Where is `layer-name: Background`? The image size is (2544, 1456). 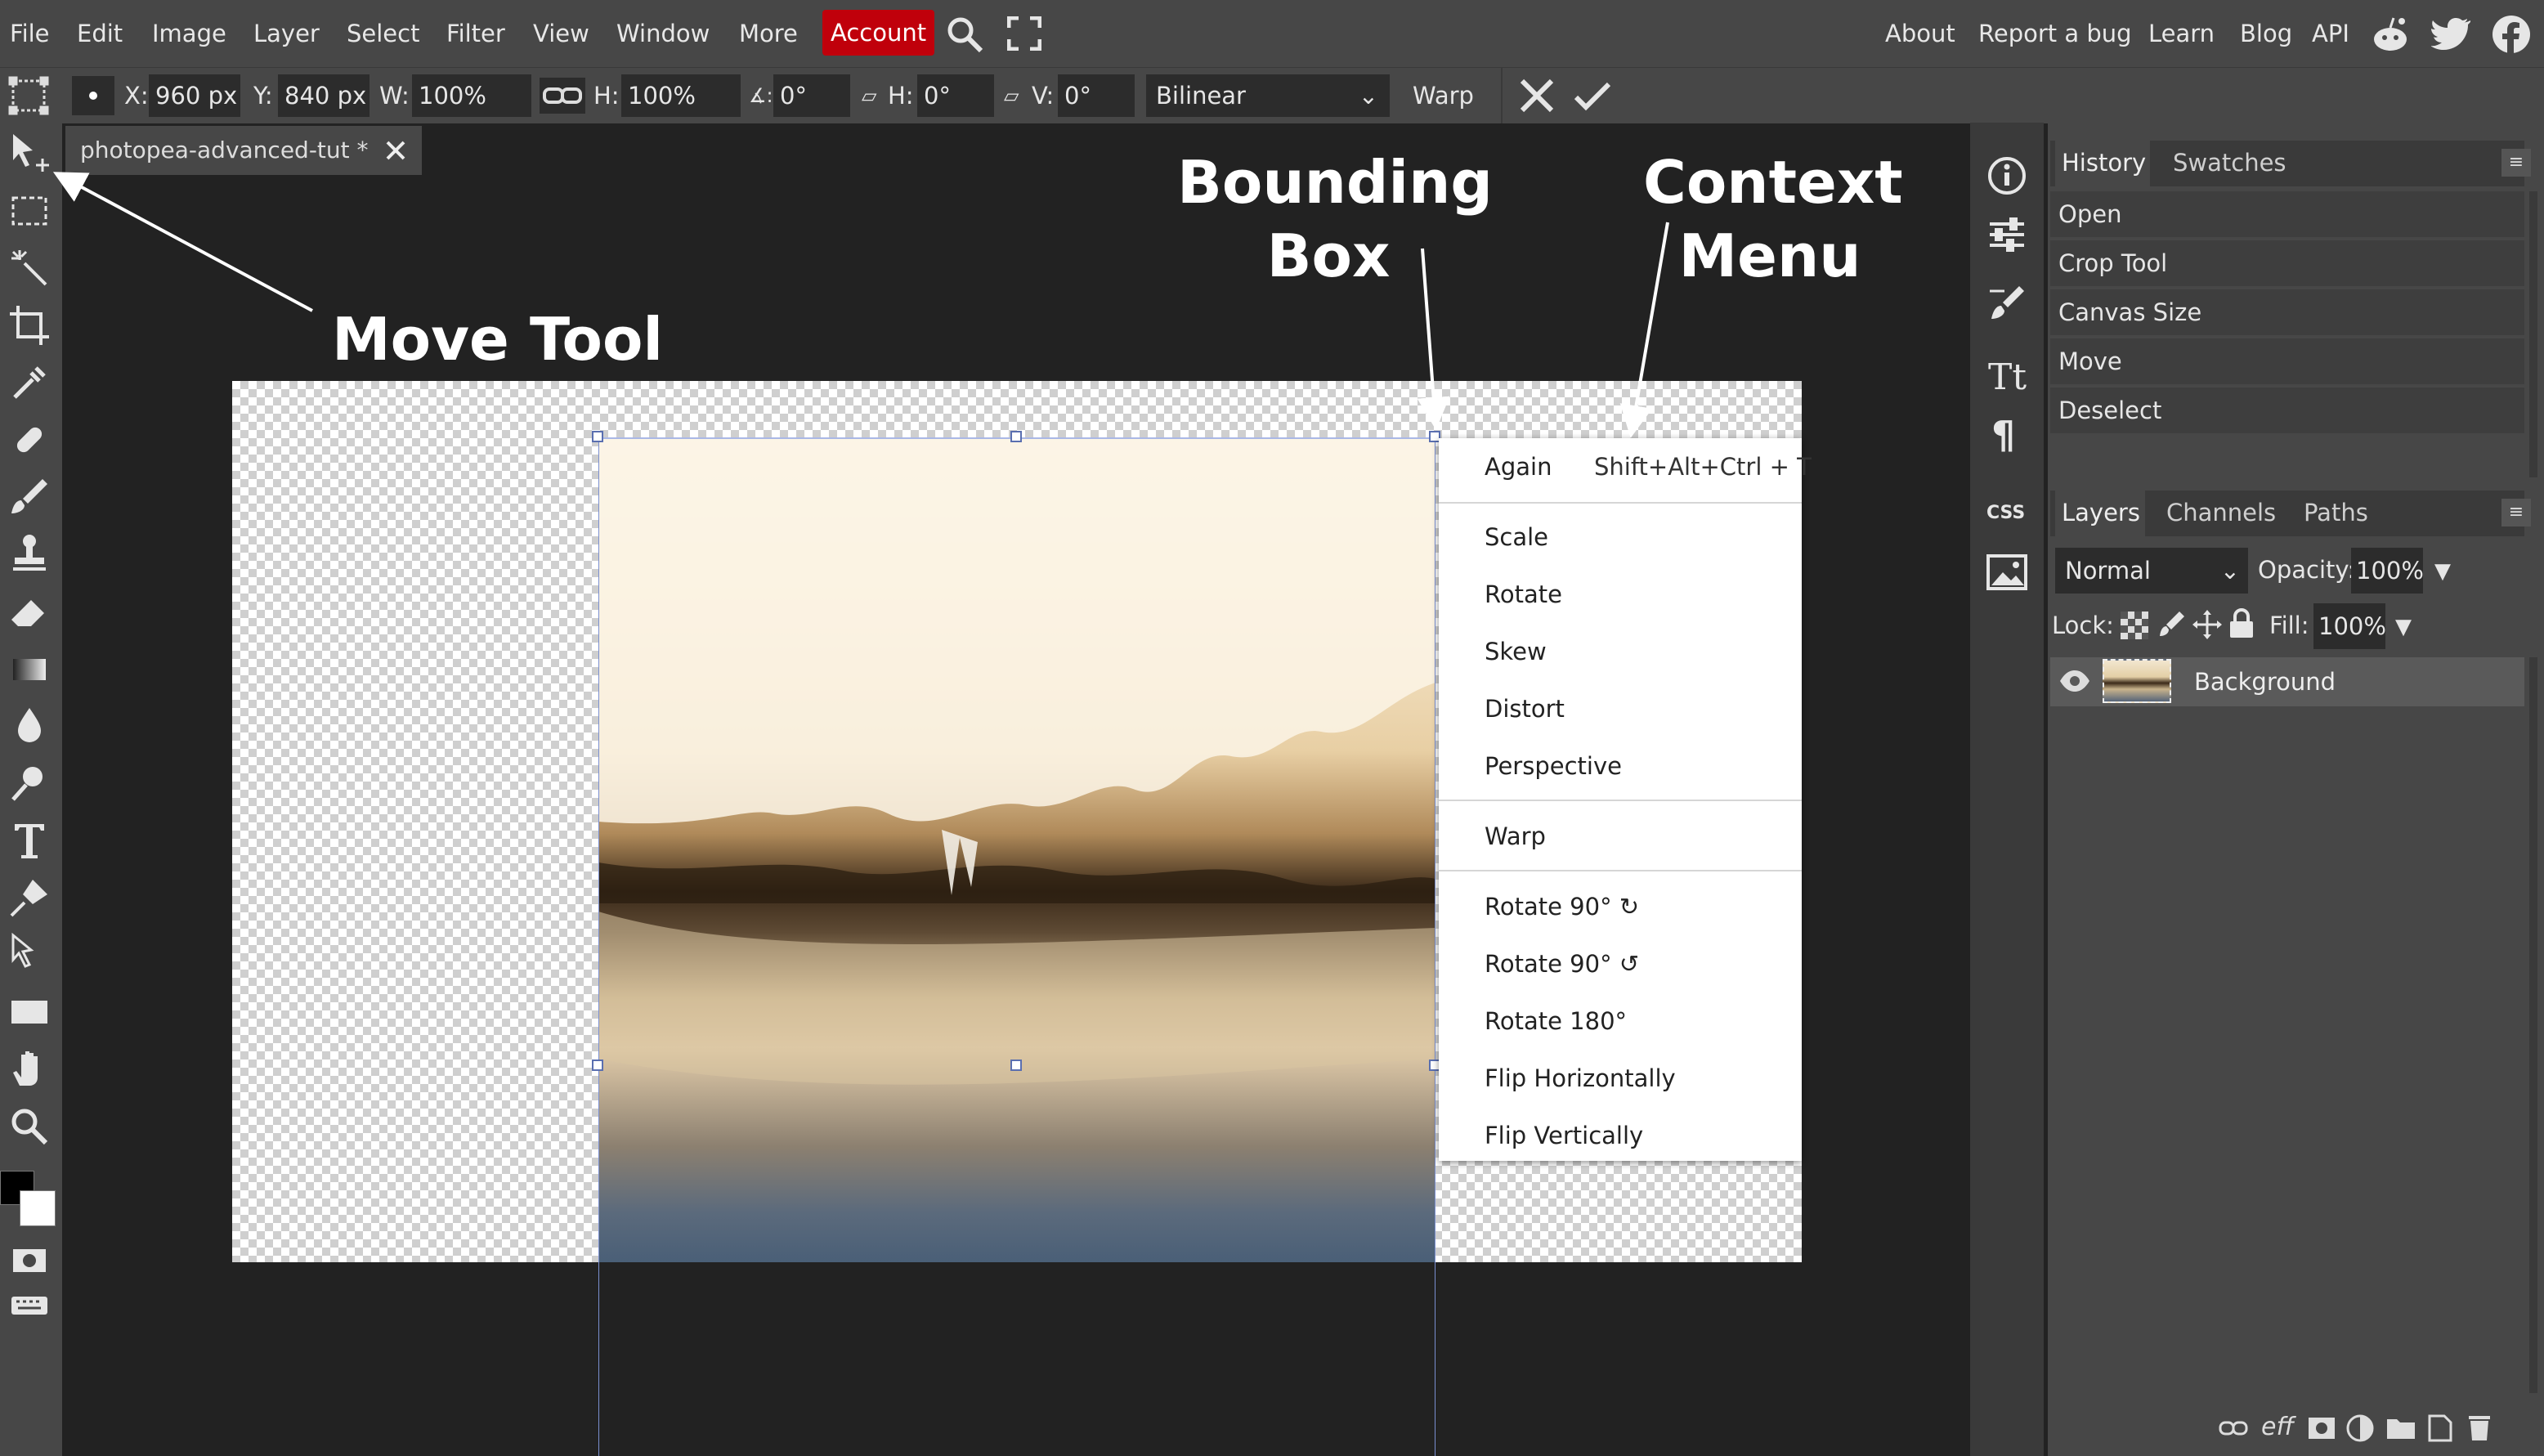 layer-name: Background is located at coordinates (2265, 681).